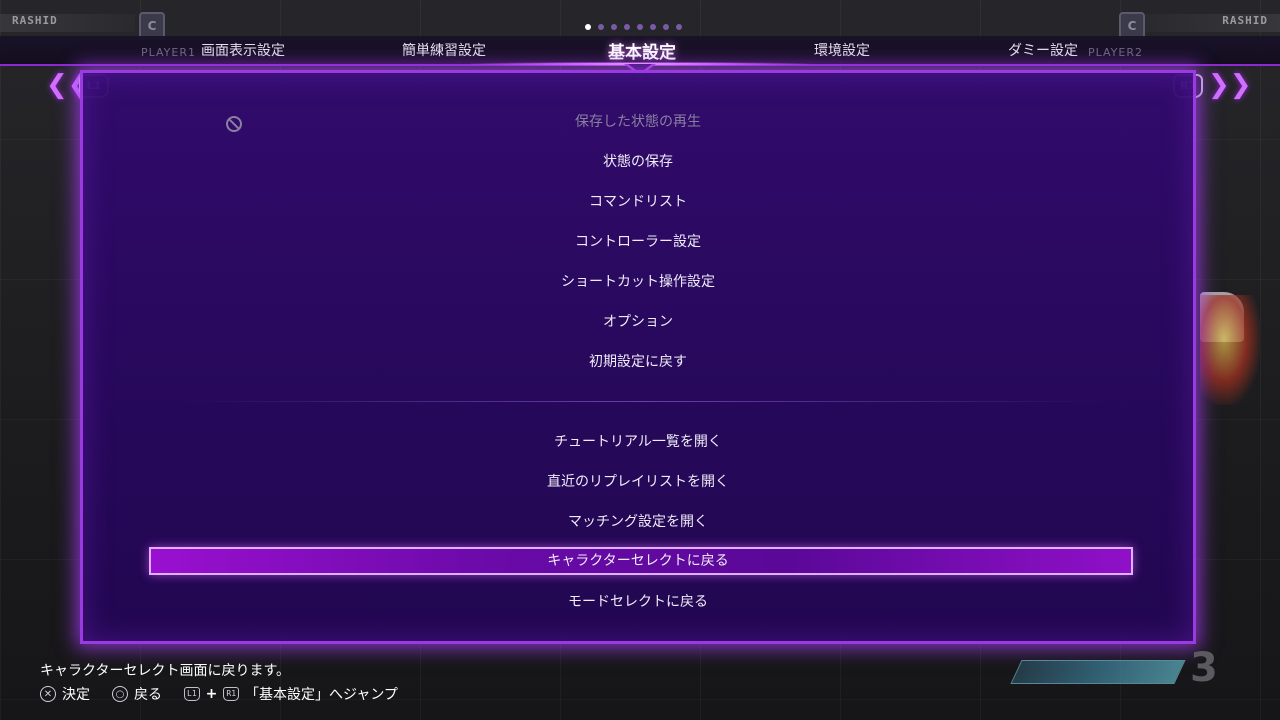 This screenshot has height=720, width=1280. What do you see at coordinates (1230, 350) in the screenshot?
I see `character-sprite` at bounding box center [1230, 350].